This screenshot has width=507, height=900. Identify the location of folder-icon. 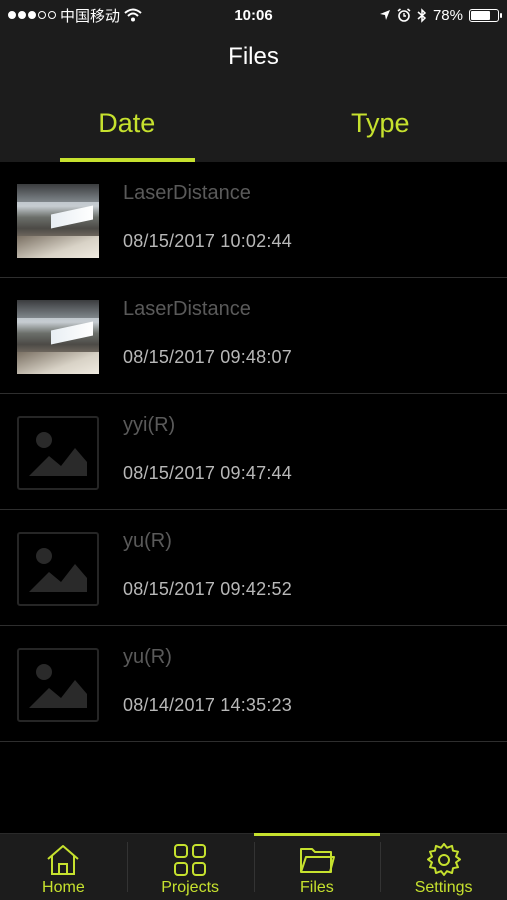
(317, 860).